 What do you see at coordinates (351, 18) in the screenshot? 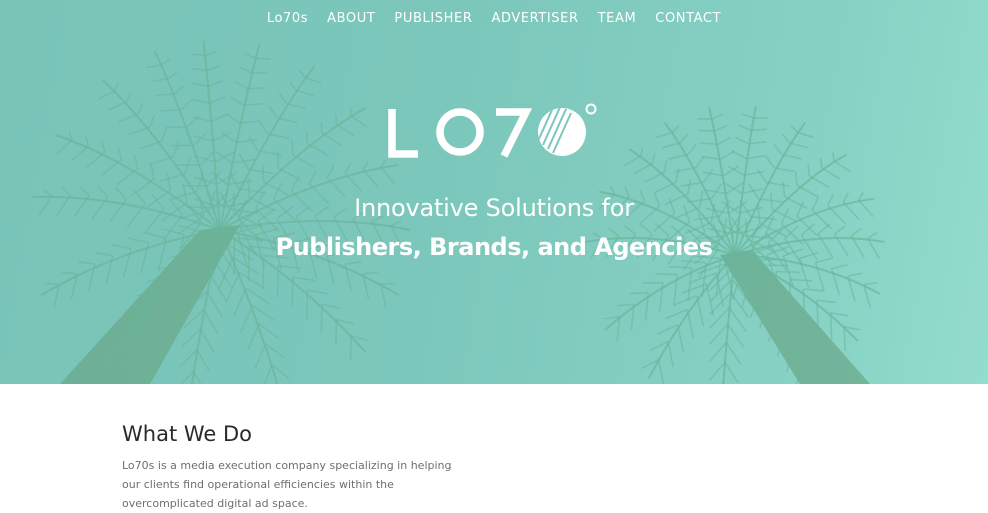
I see `nav-item-about: ABOUT` at bounding box center [351, 18].